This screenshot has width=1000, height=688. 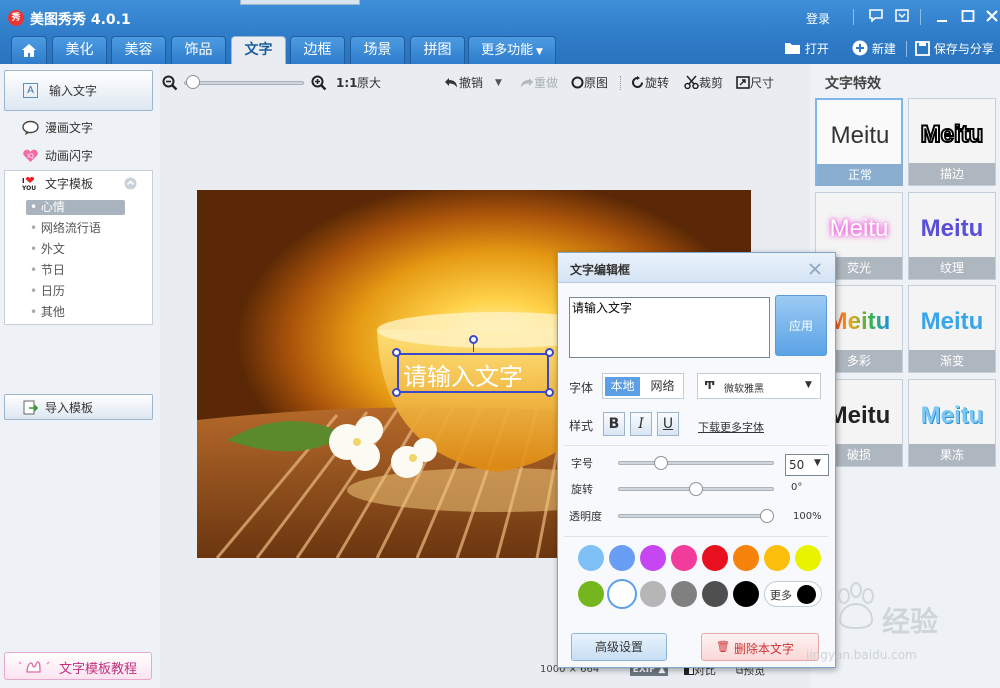 What do you see at coordinates (396, 352) in the screenshot?
I see `resize-handle-top-left` at bounding box center [396, 352].